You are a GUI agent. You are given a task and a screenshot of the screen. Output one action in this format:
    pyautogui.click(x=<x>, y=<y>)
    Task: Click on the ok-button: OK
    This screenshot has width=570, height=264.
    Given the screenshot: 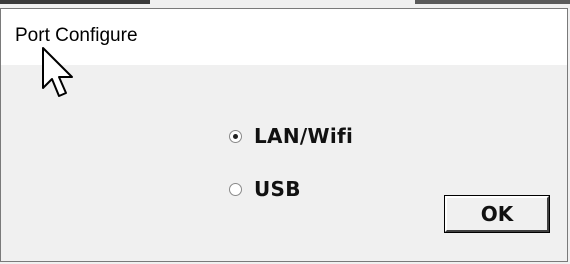 What is the action you would take?
    pyautogui.click(x=497, y=214)
    